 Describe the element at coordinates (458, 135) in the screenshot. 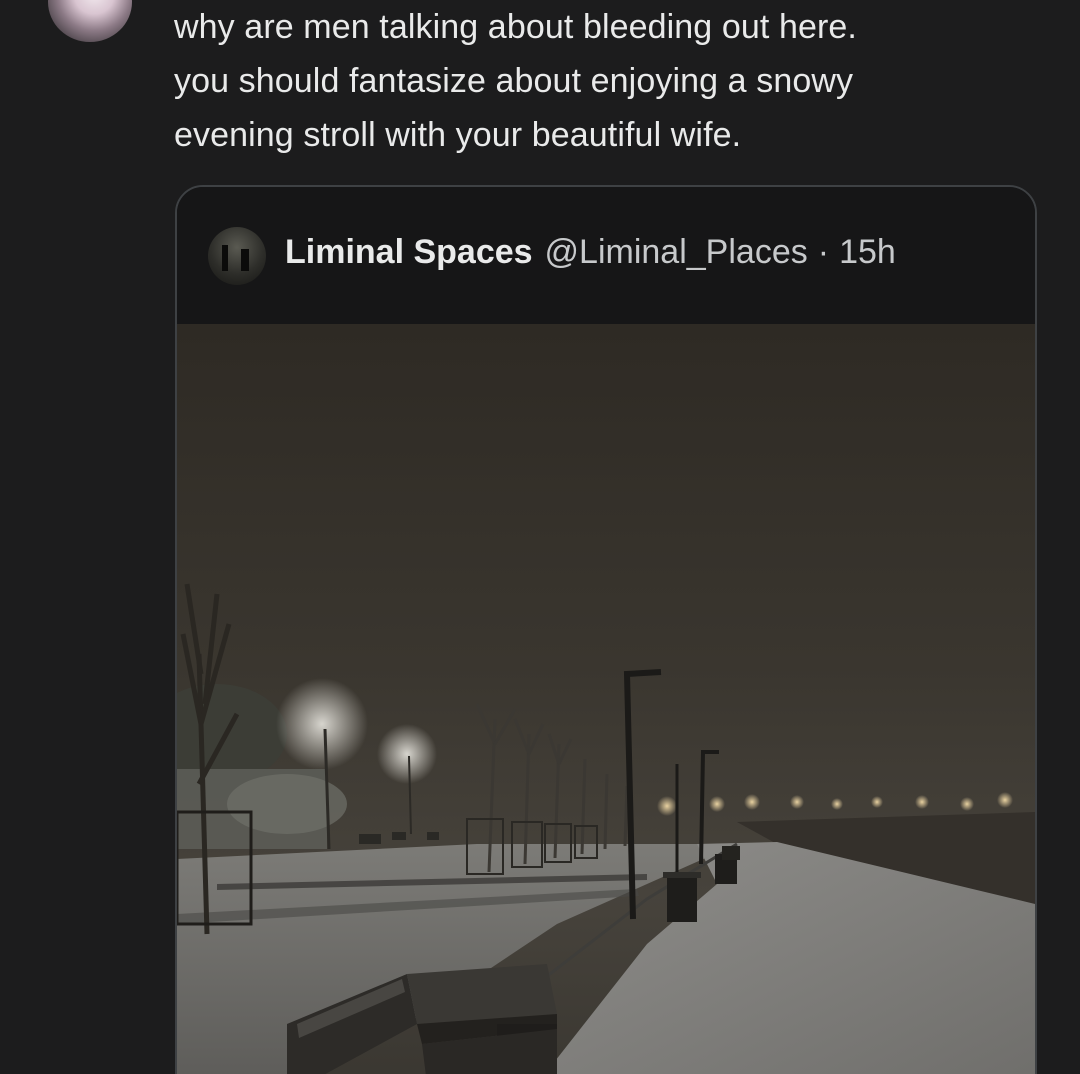

I see `tweet-text-line: evening stroll with your beautiful wife.` at that location.